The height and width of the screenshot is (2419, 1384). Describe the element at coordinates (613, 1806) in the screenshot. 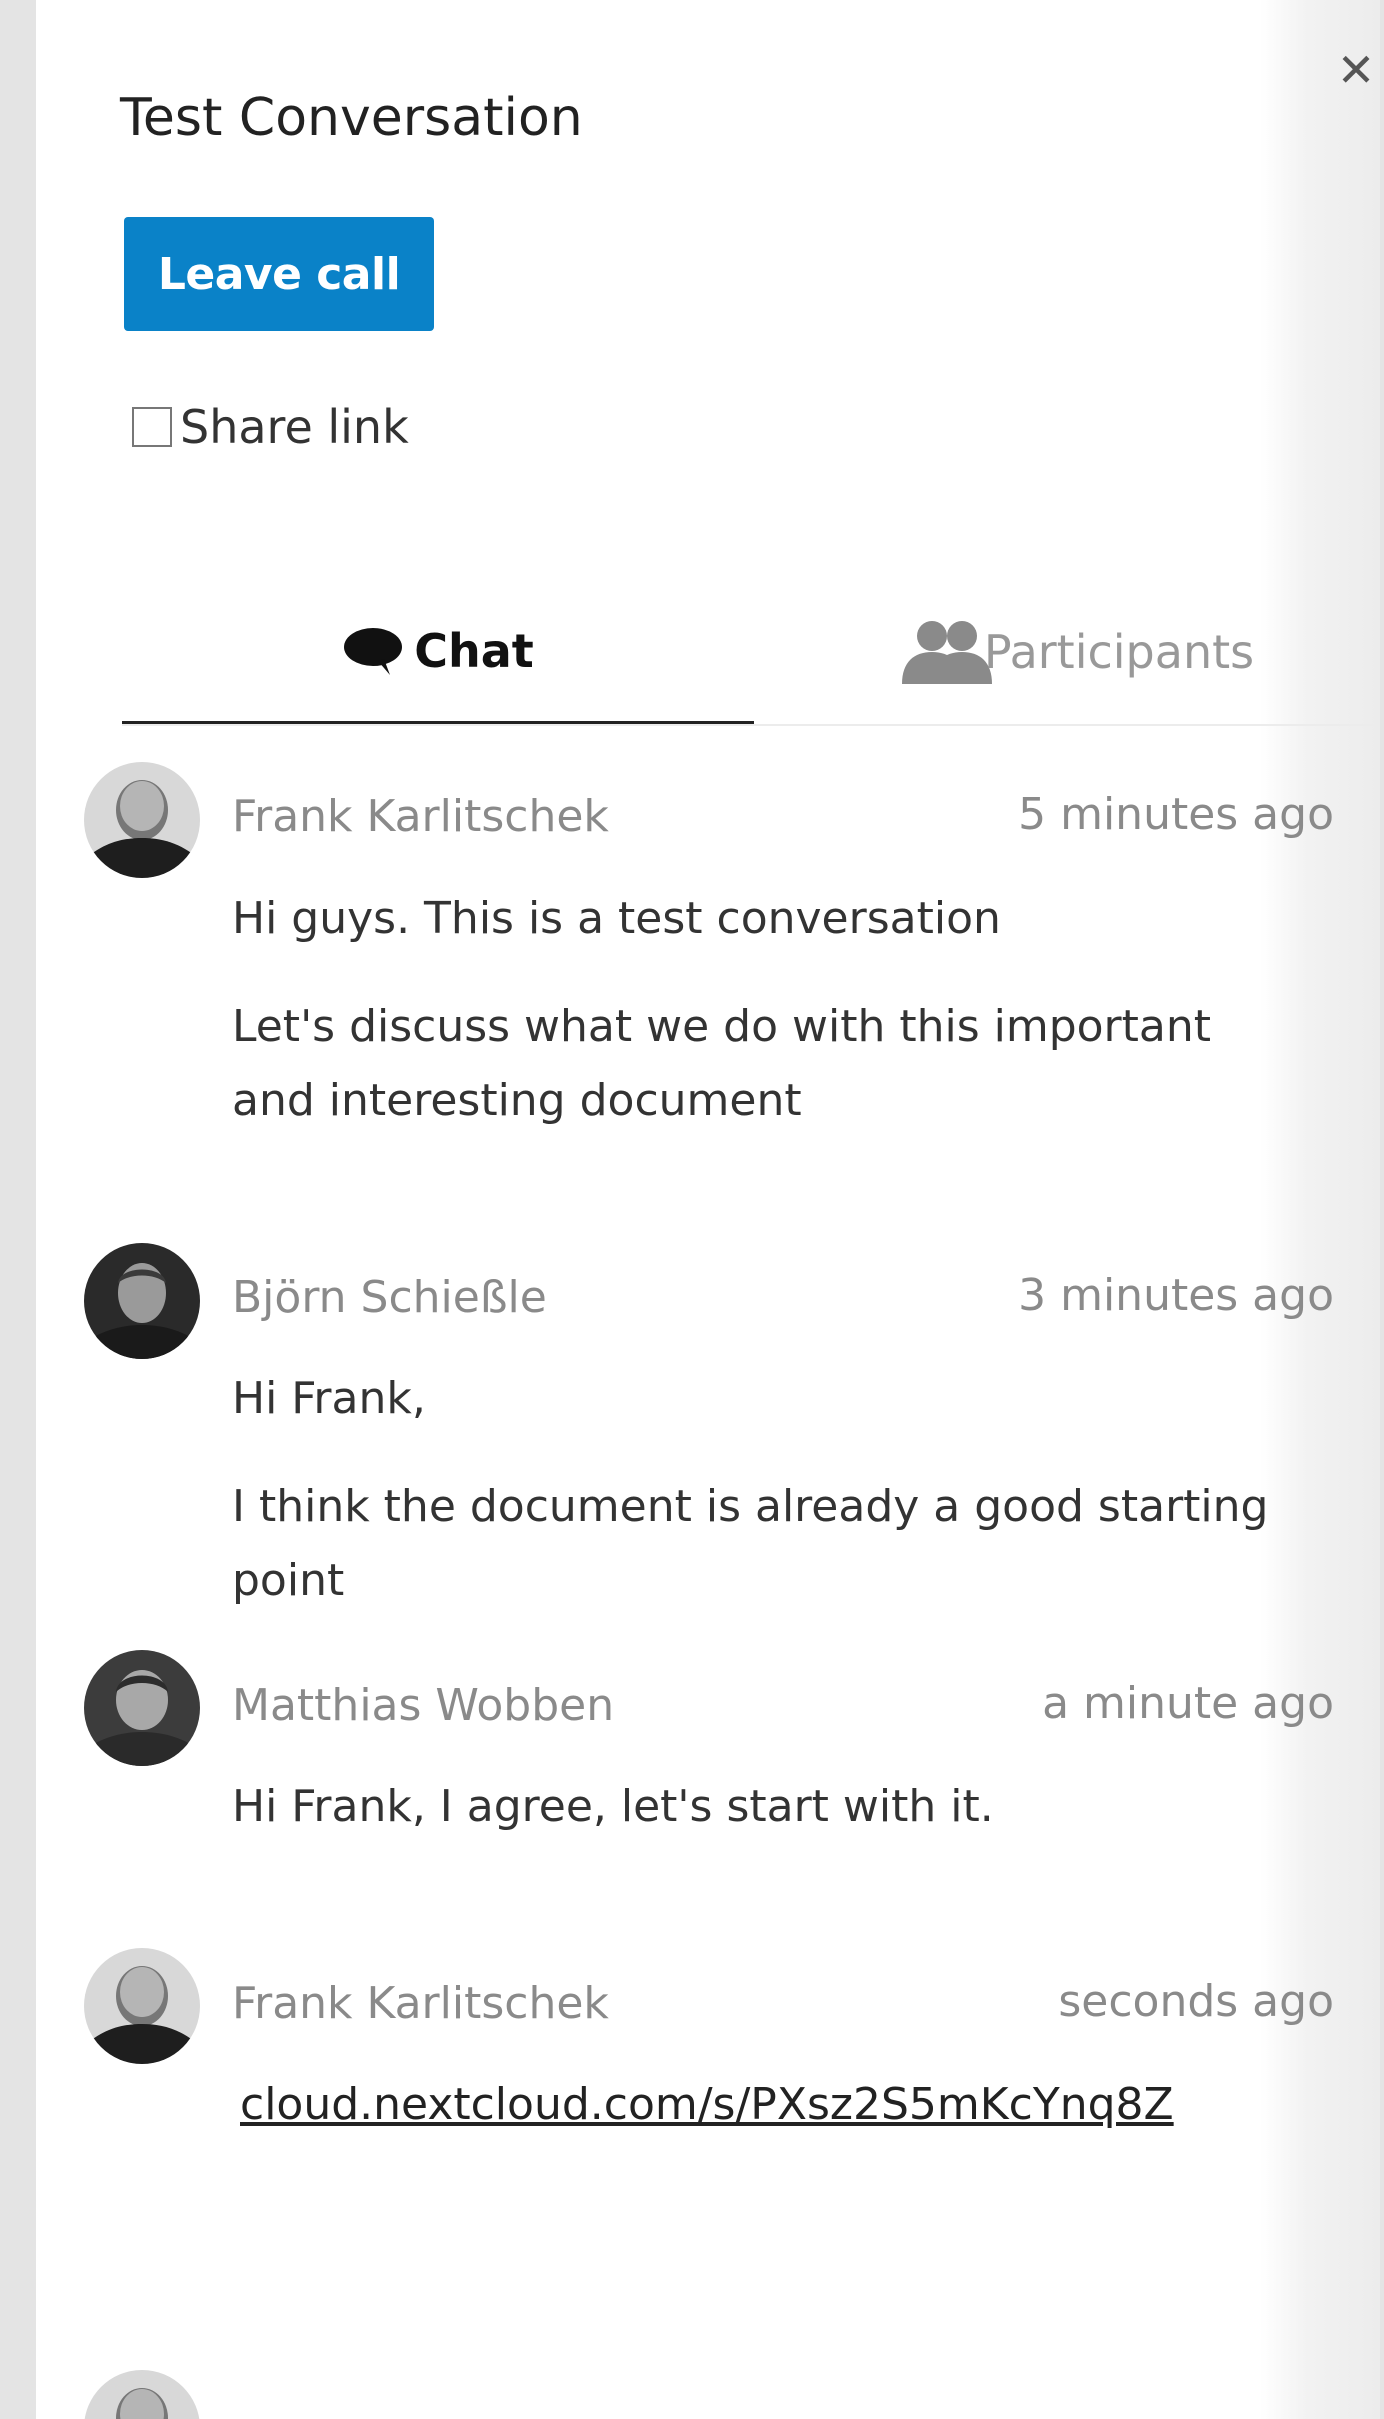

I see `message-text: Hi Frank, I agree, let's start with it.` at that location.